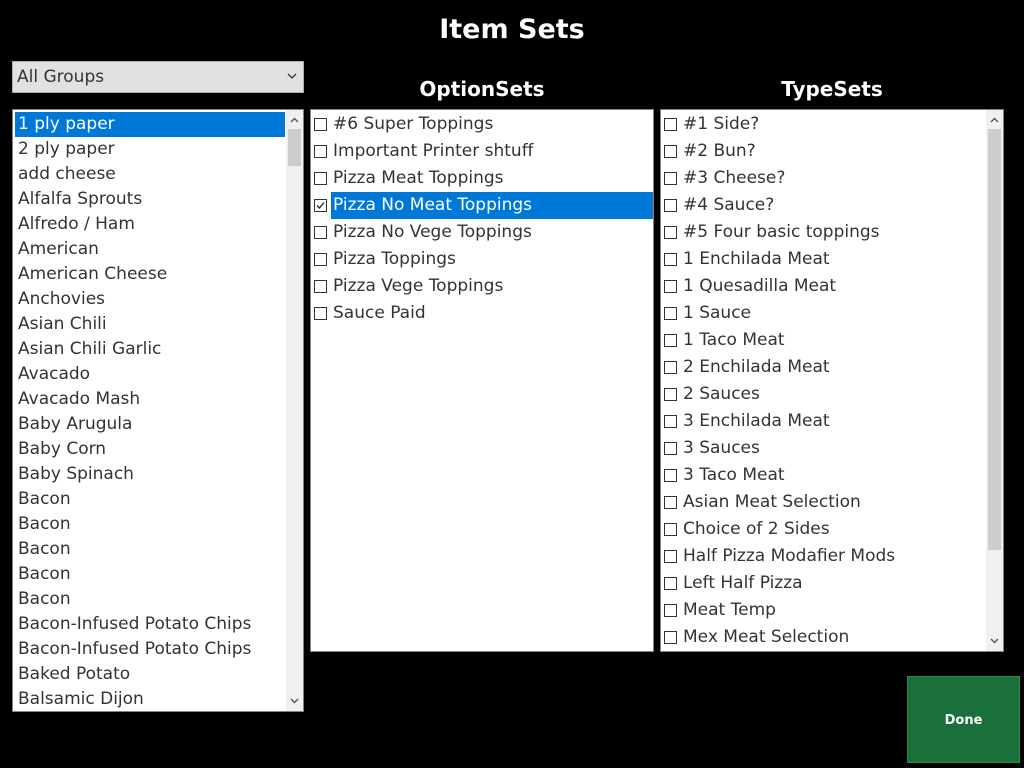 This screenshot has height=768, width=1024. Describe the element at coordinates (758, 286) in the screenshot. I see `checkbox-label: 1 Quesadilla Meat` at that location.